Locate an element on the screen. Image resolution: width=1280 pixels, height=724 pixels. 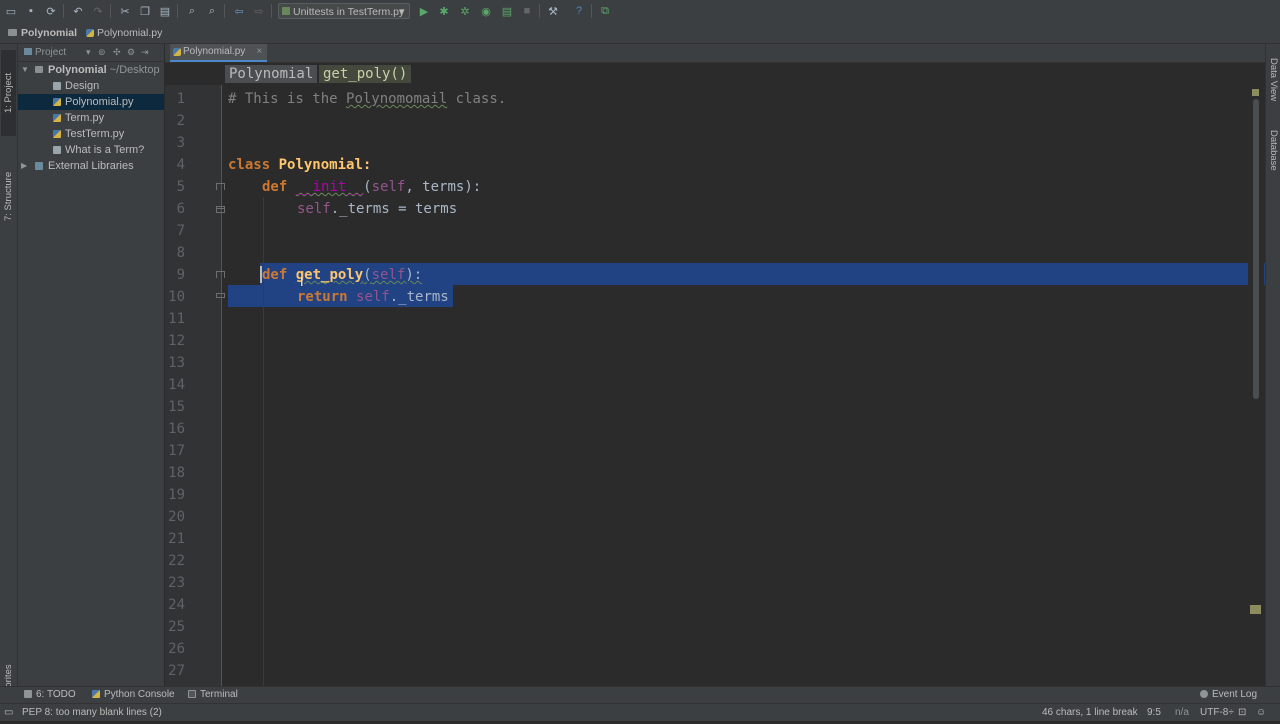
event-log-icon is located at coordinates (1204, 694).